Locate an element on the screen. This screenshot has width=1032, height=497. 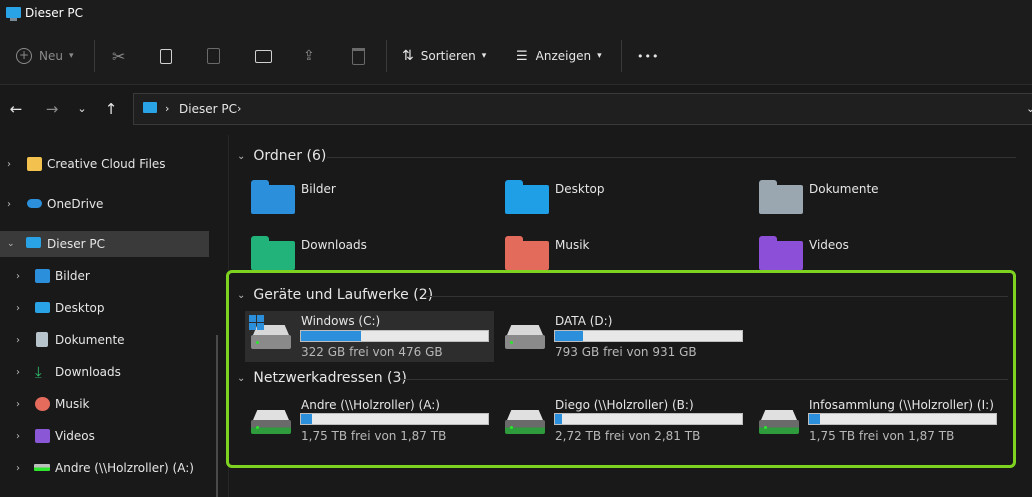
sidebar-item-documents: › Dokumente is located at coordinates (104, 340).